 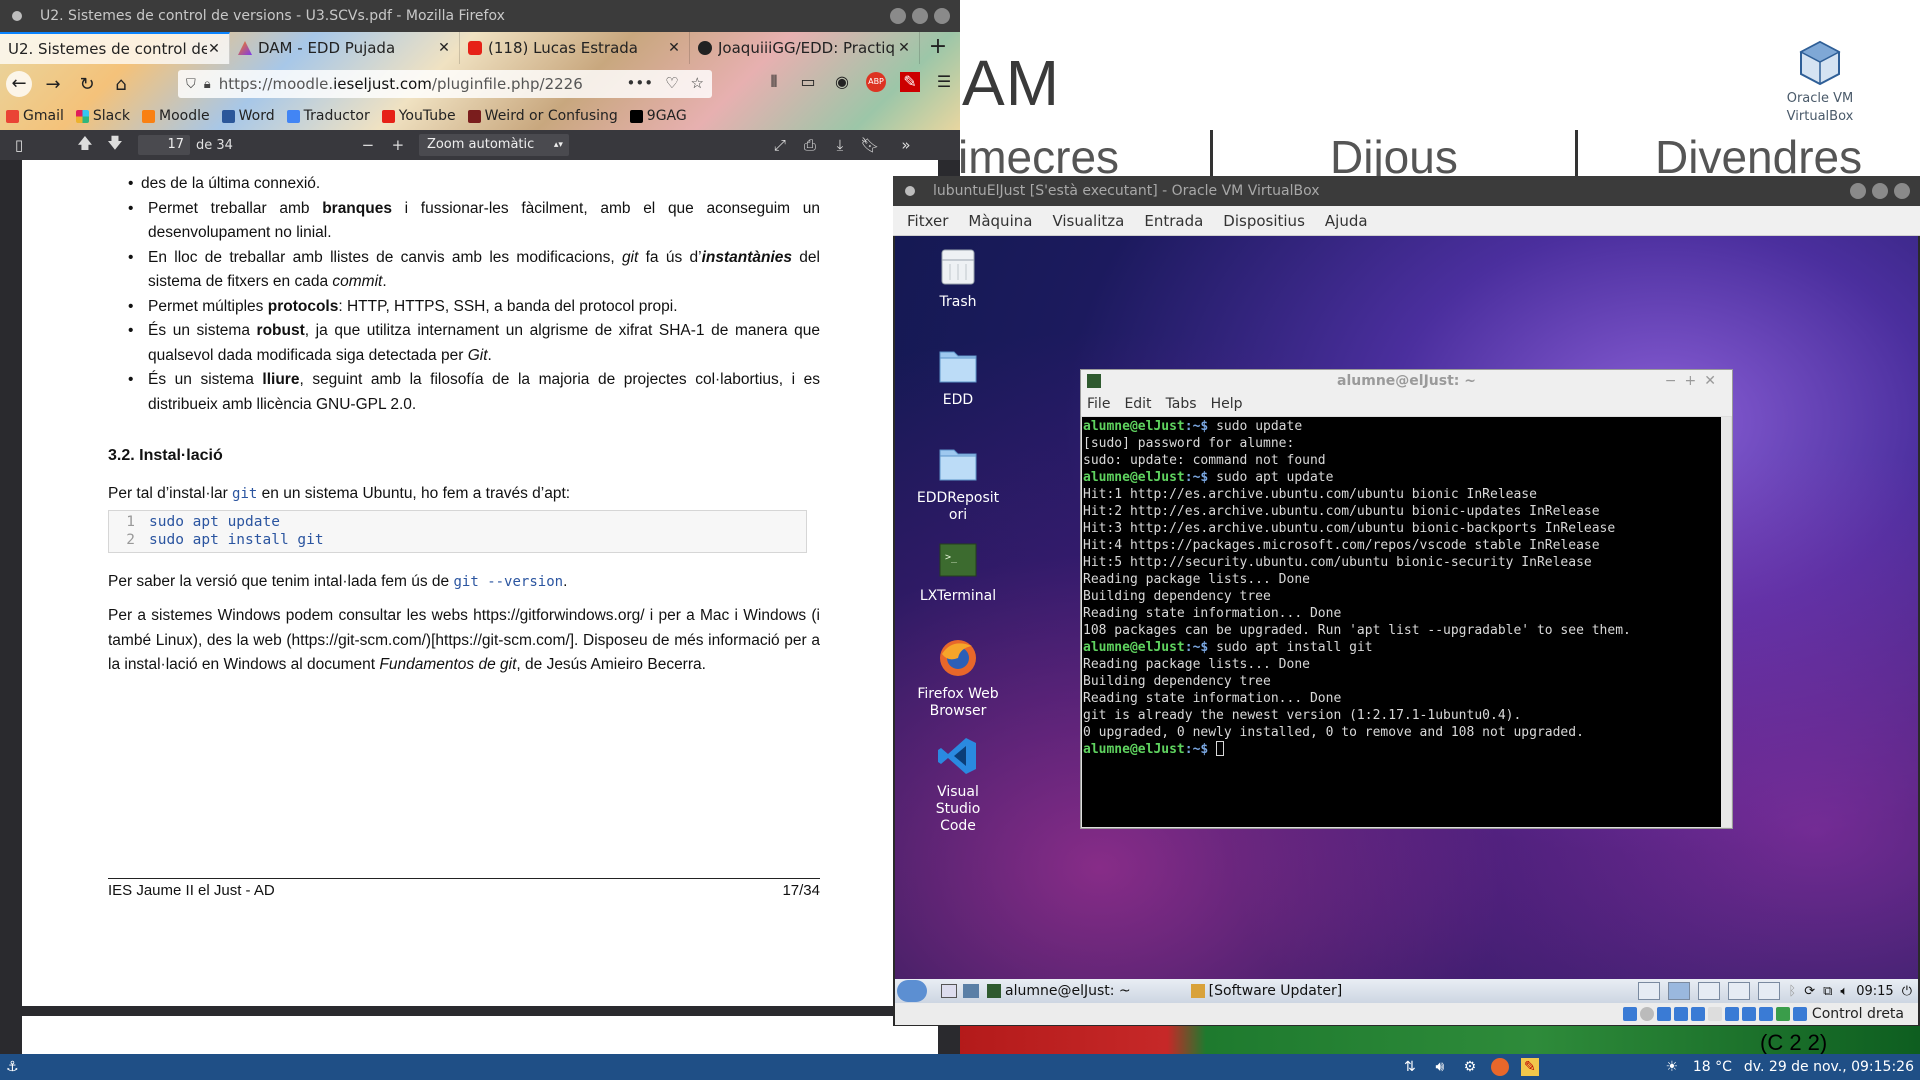 I want to click on bookmark-traductor: Traductor, so click(x=328, y=116).